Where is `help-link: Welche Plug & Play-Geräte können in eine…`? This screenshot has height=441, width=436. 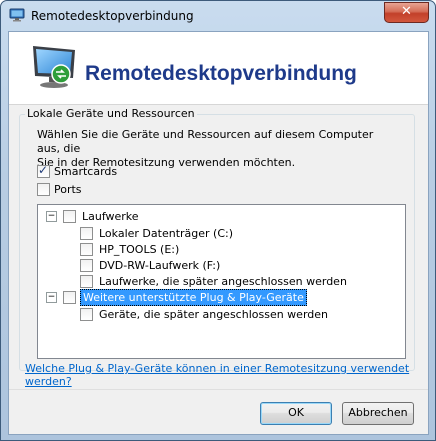
help-link: Welche Plug & Play-Geräte können in eine… is located at coordinates (226, 375).